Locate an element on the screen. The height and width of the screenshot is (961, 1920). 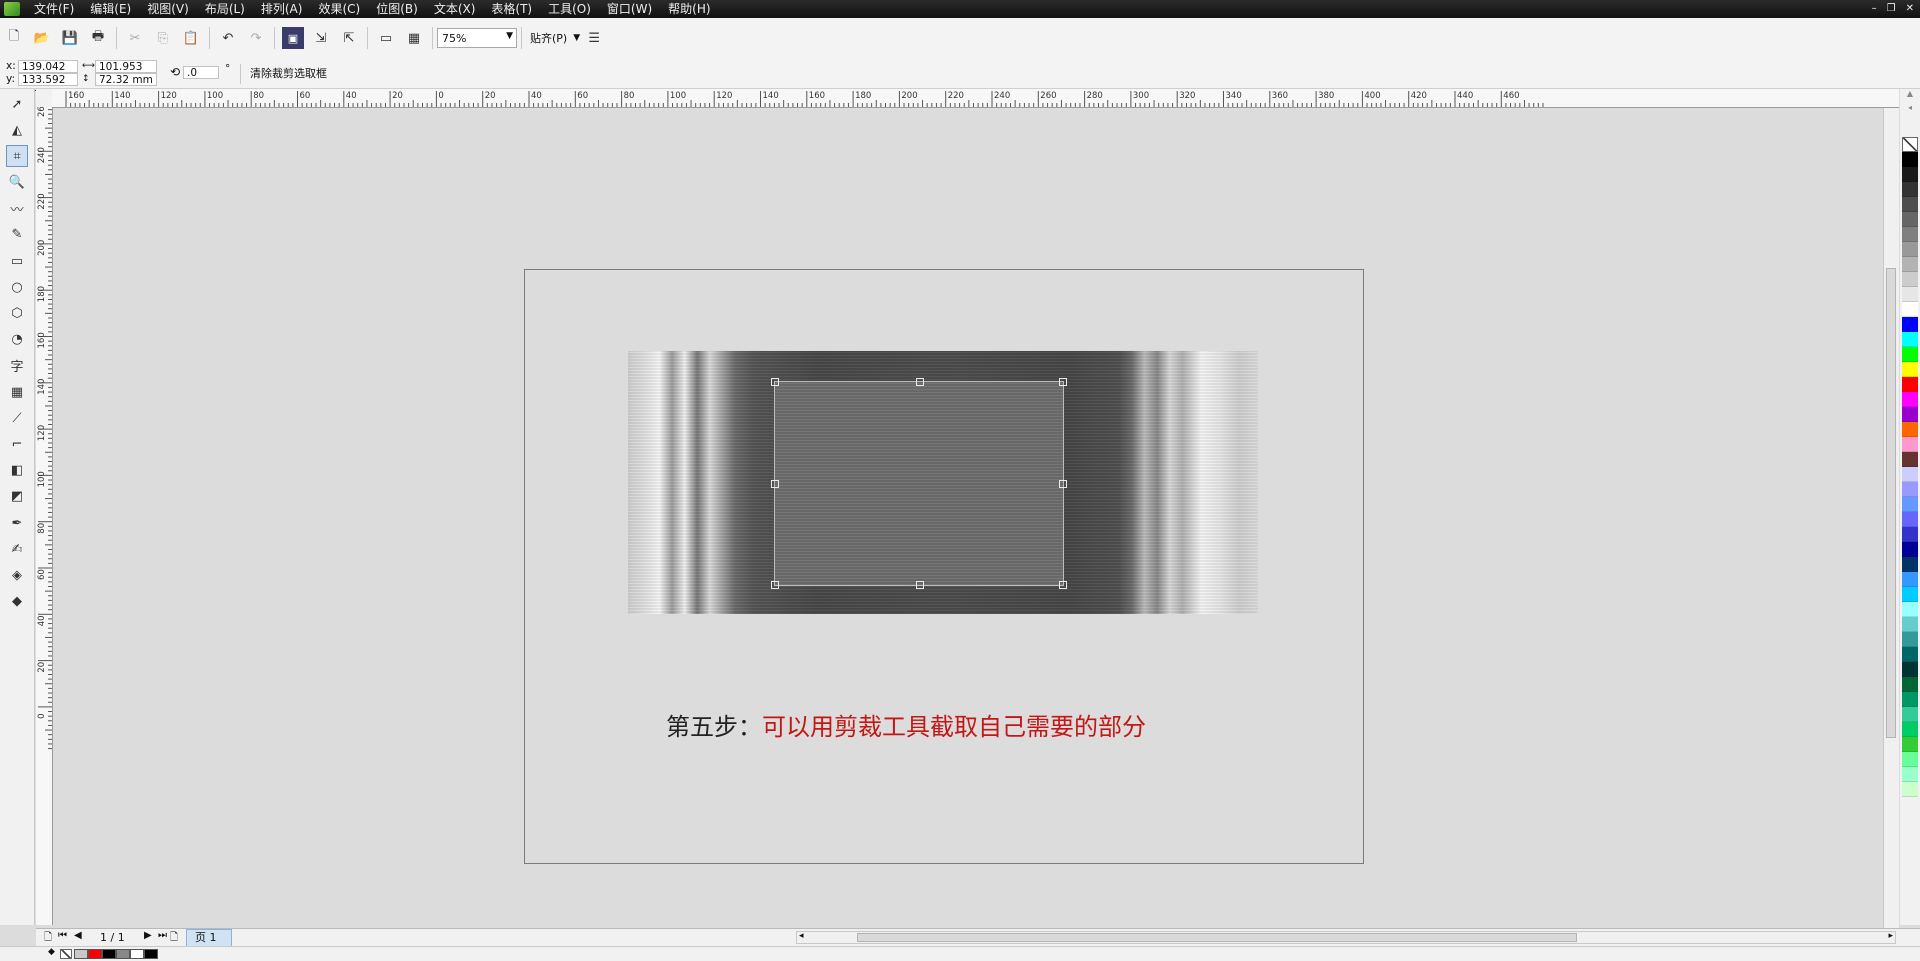
print-icon: 🖶 is located at coordinates (98, 38).